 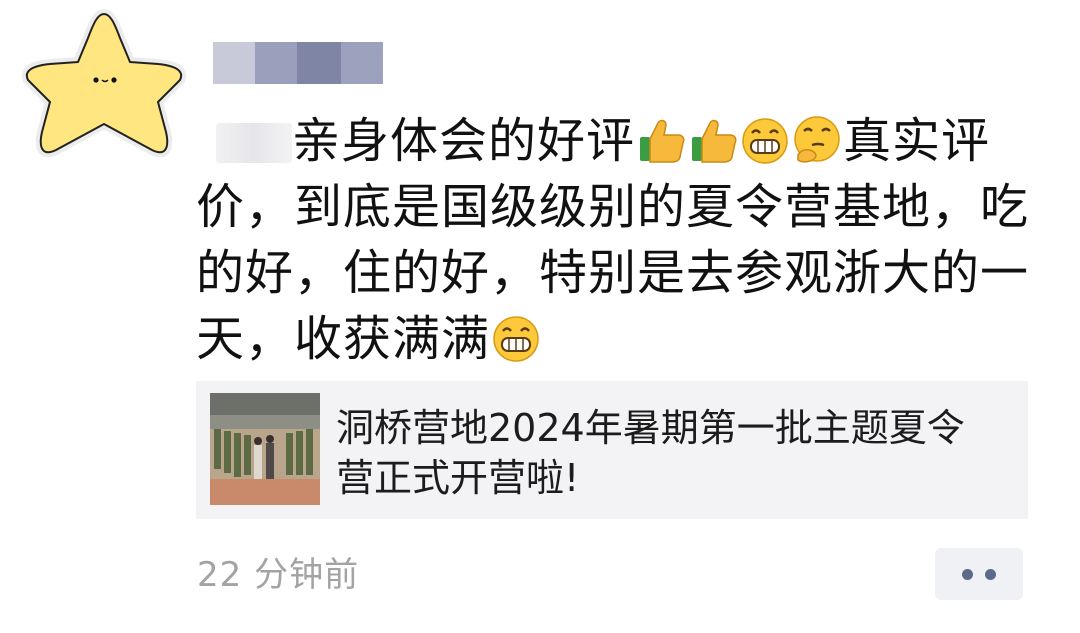 What do you see at coordinates (817, 139) in the screenshot?
I see `thinking-face-icon` at bounding box center [817, 139].